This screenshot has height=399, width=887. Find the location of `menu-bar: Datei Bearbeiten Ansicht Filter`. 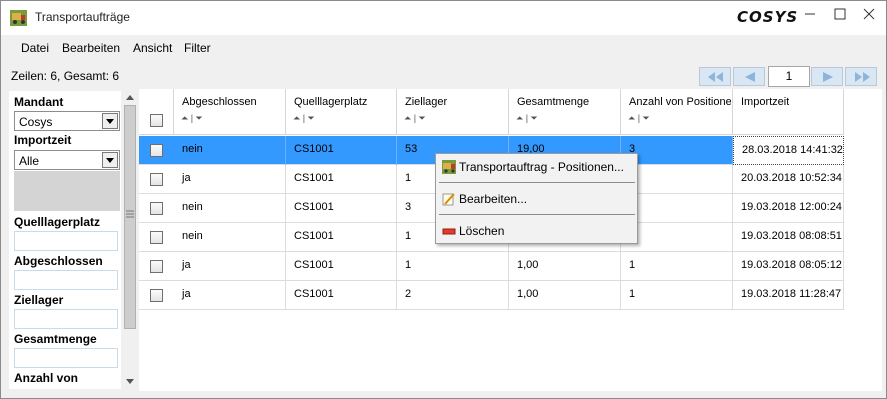

menu-bar: Datei Bearbeiten Ansicht Filter is located at coordinates (443, 48).